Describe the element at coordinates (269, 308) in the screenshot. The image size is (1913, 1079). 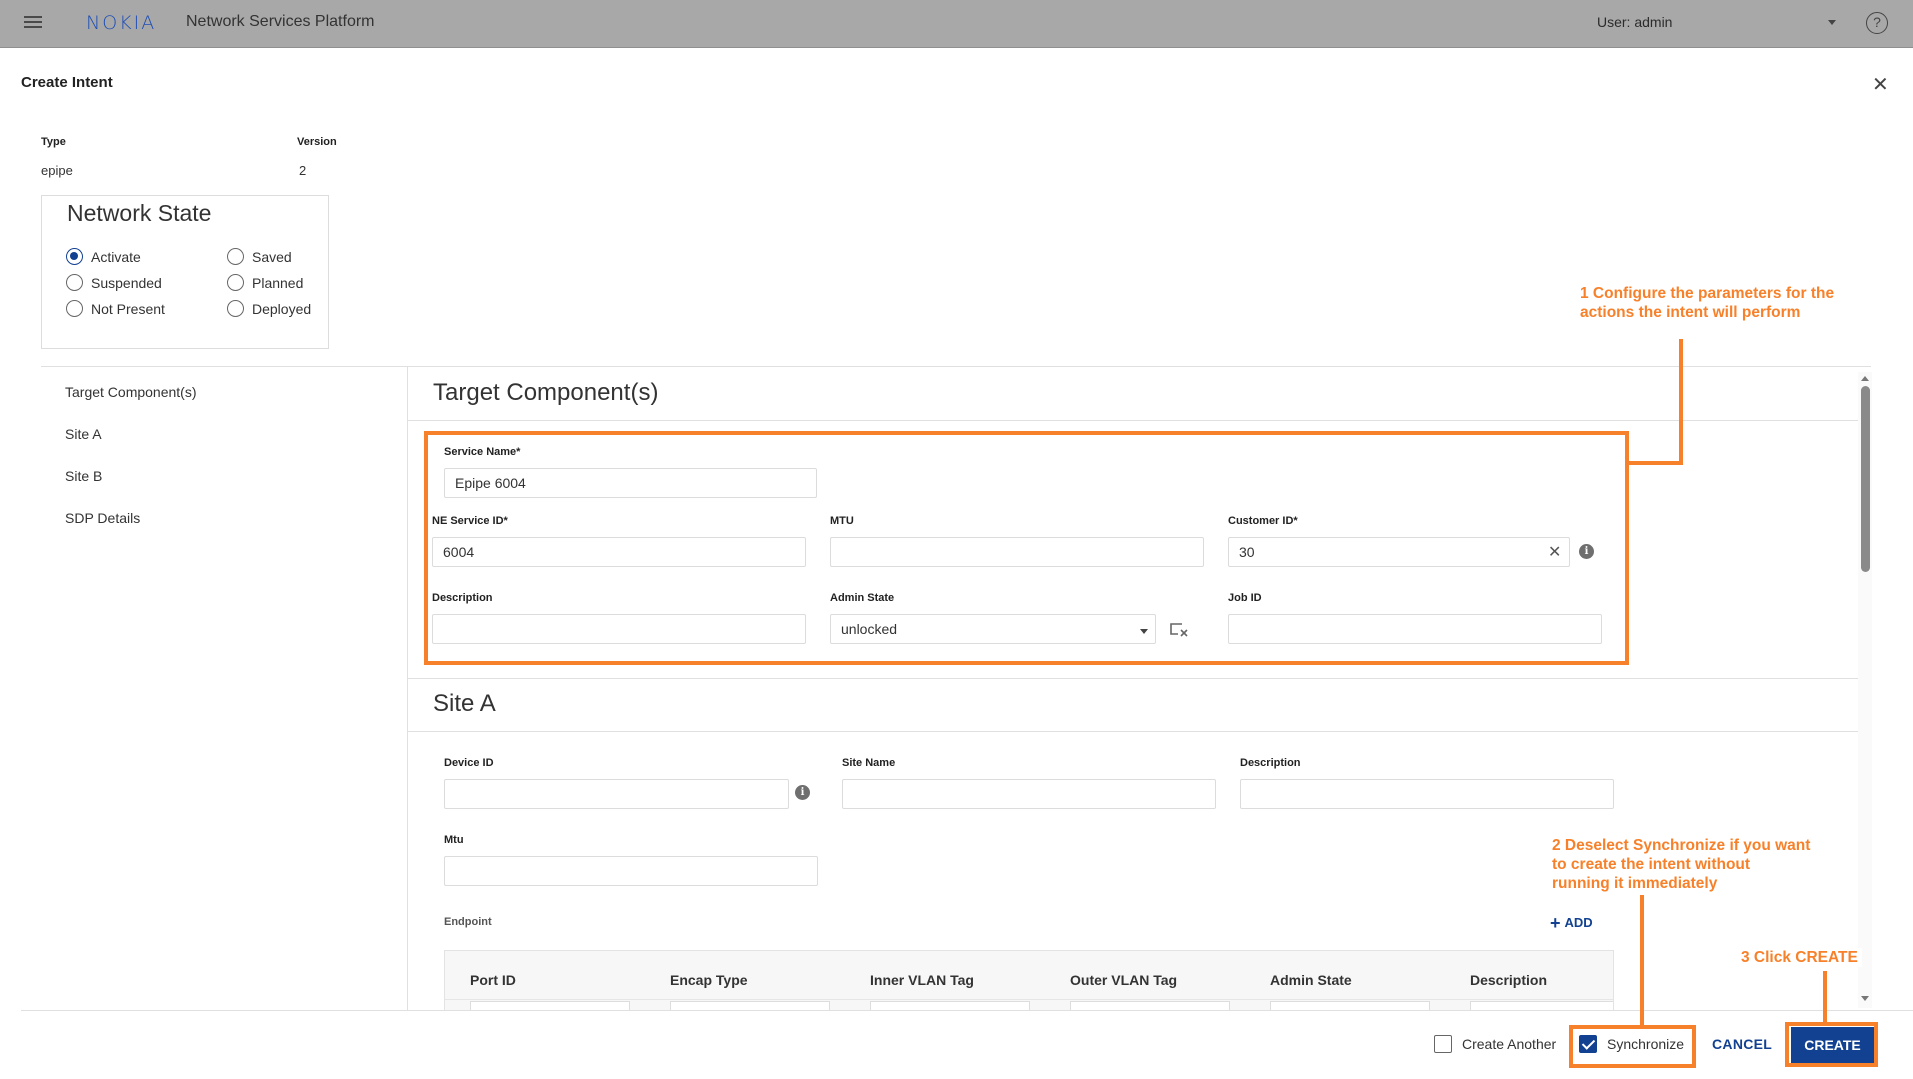
I see `radio-deployed: Deployed` at that location.